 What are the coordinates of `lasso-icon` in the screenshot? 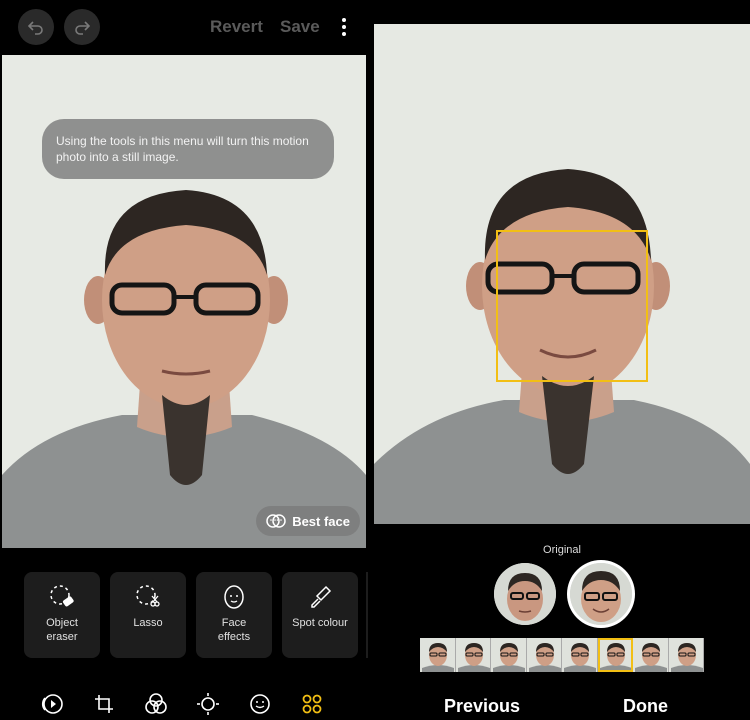 It's located at (148, 596).